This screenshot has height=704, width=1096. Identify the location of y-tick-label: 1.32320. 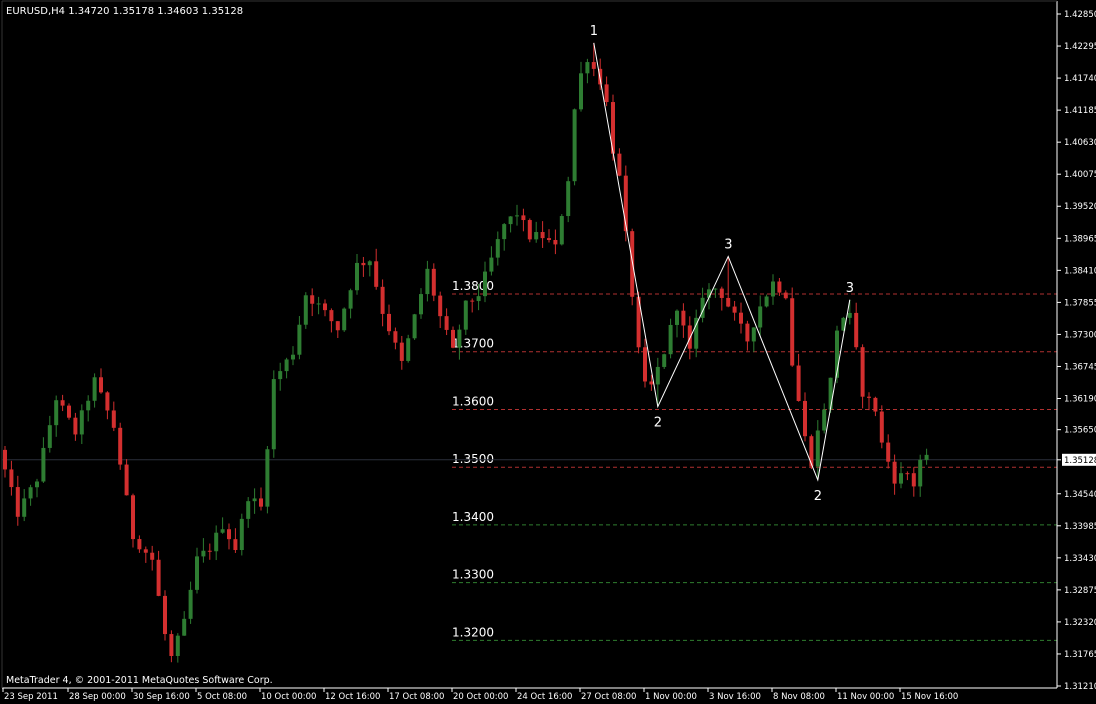
(1080, 623).